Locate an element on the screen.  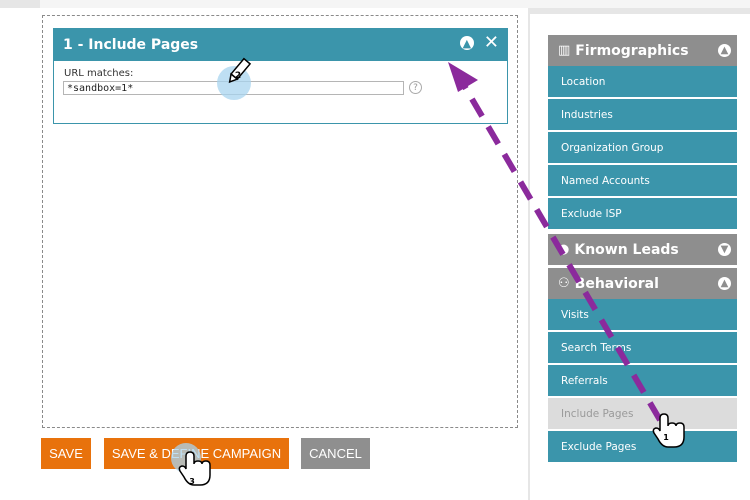
url-matches-input is located at coordinates (233, 88).